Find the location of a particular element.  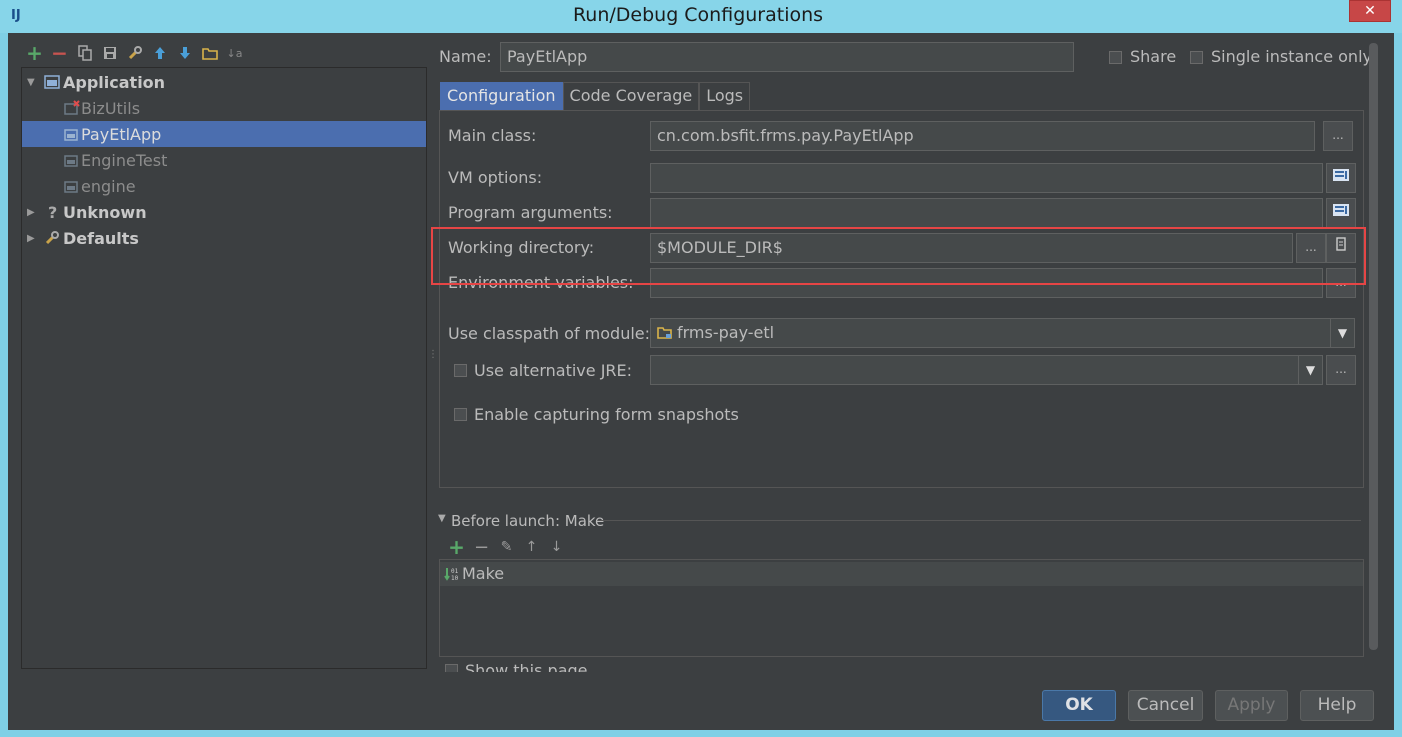

classpath-module-select: frms-pay-etl ▼ is located at coordinates (1002, 333).